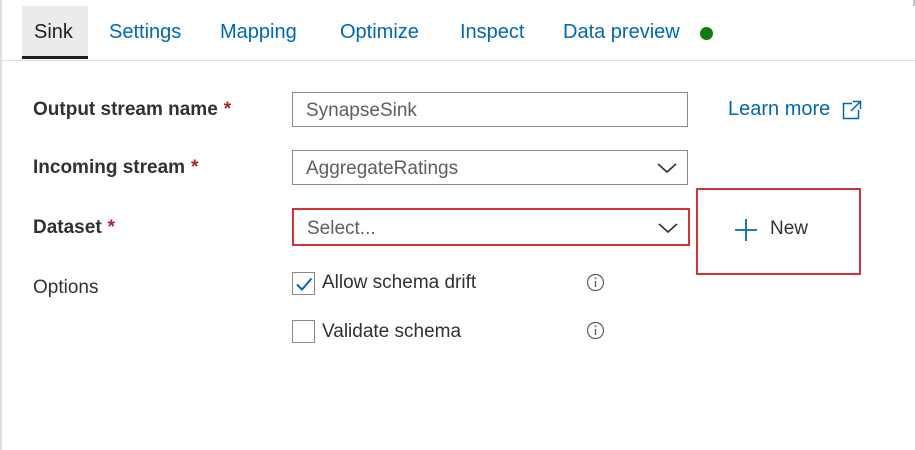  What do you see at coordinates (125, 109) in the screenshot?
I see `output-stream-name-label-text: Output stream name` at bounding box center [125, 109].